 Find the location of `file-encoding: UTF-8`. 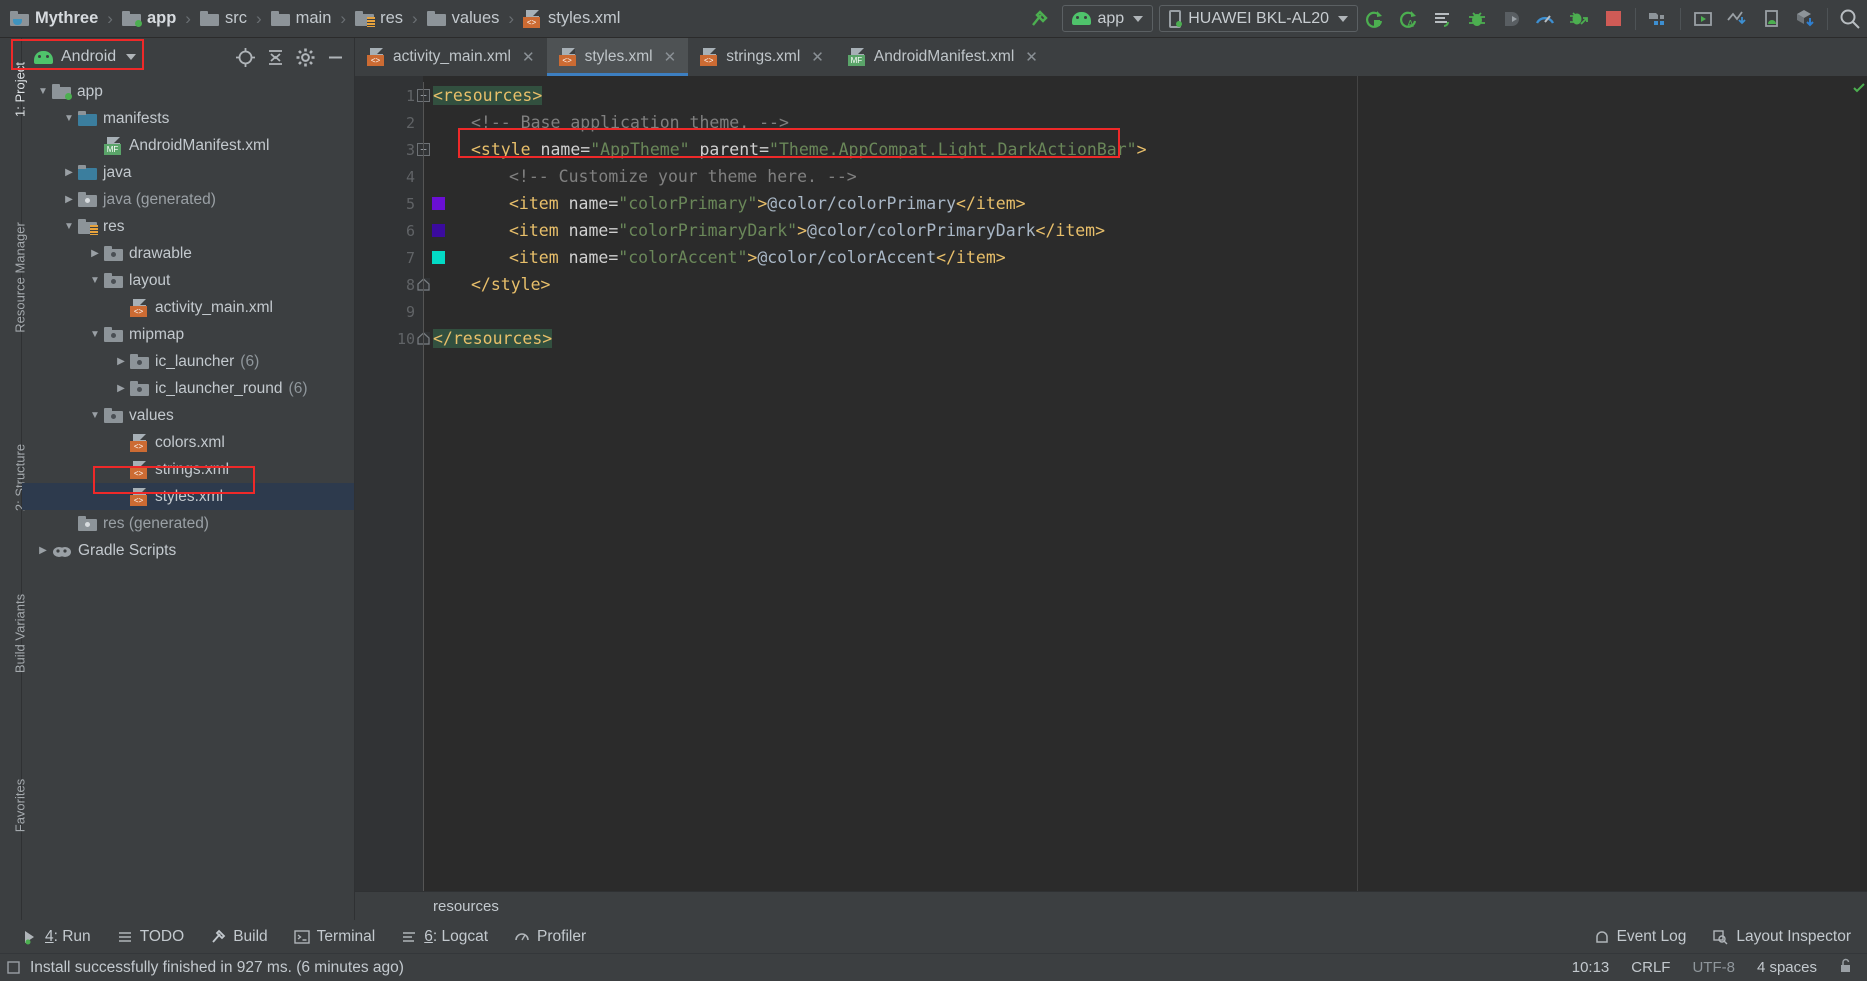

file-encoding: UTF-8 is located at coordinates (1713, 967).